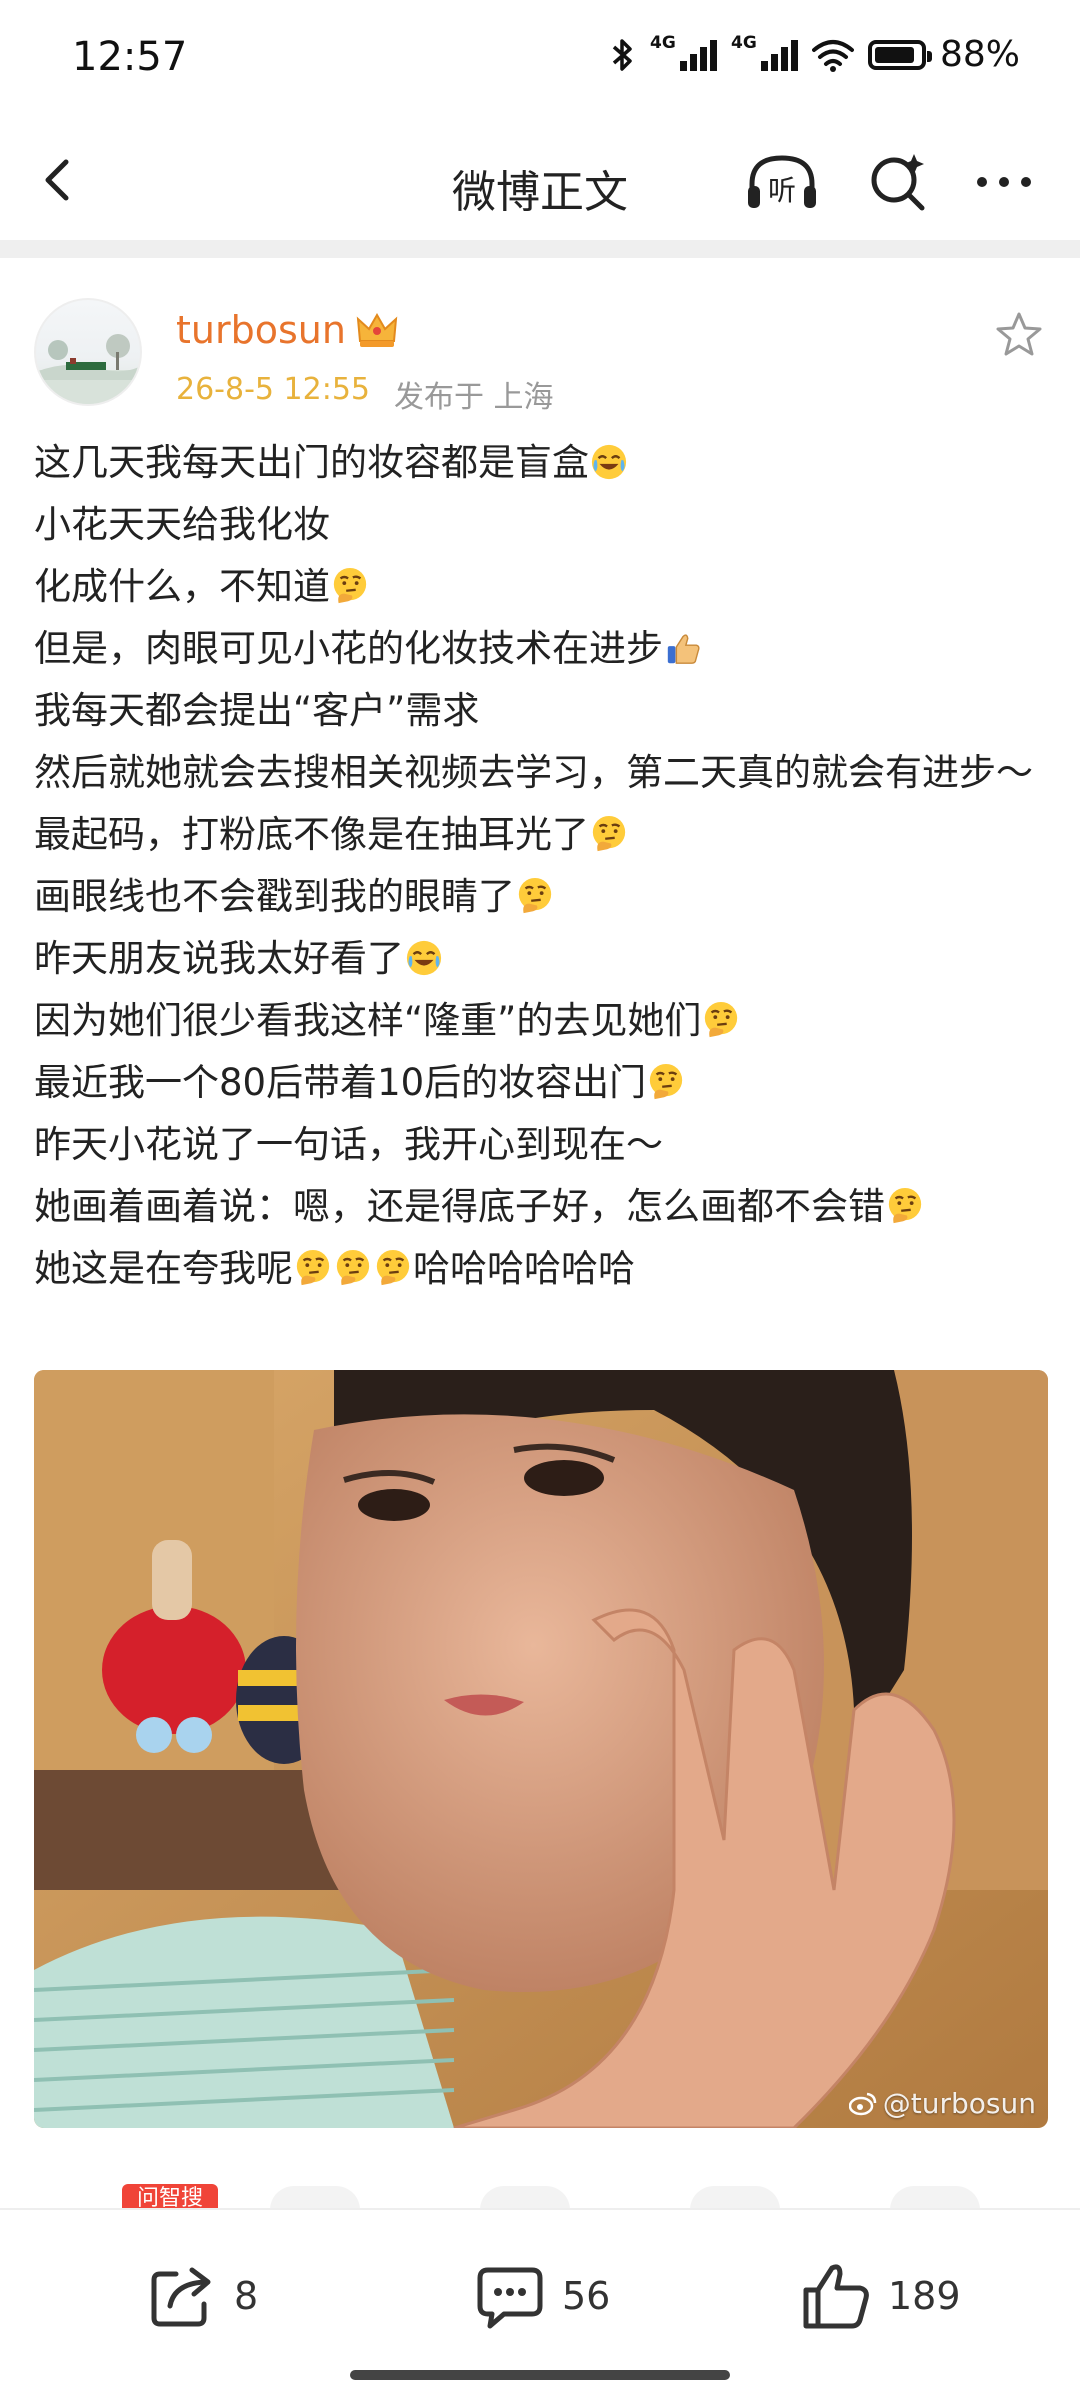 The width and height of the screenshot is (1080, 2400). Describe the element at coordinates (542, 587) in the screenshot. I see `post-line: 化成什么，不知道` at that location.